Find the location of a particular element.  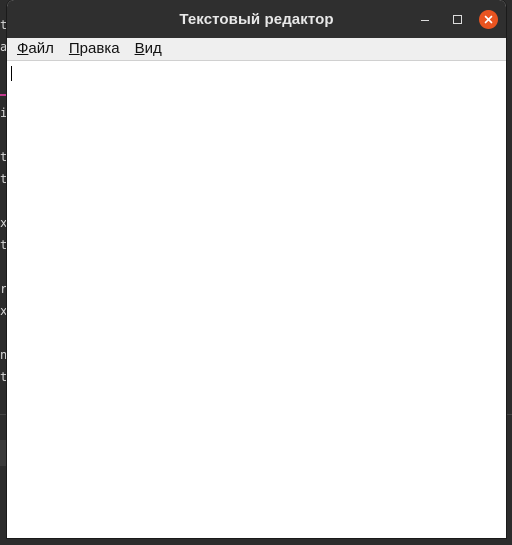

menu-edit: Правка is located at coordinates (94, 49).